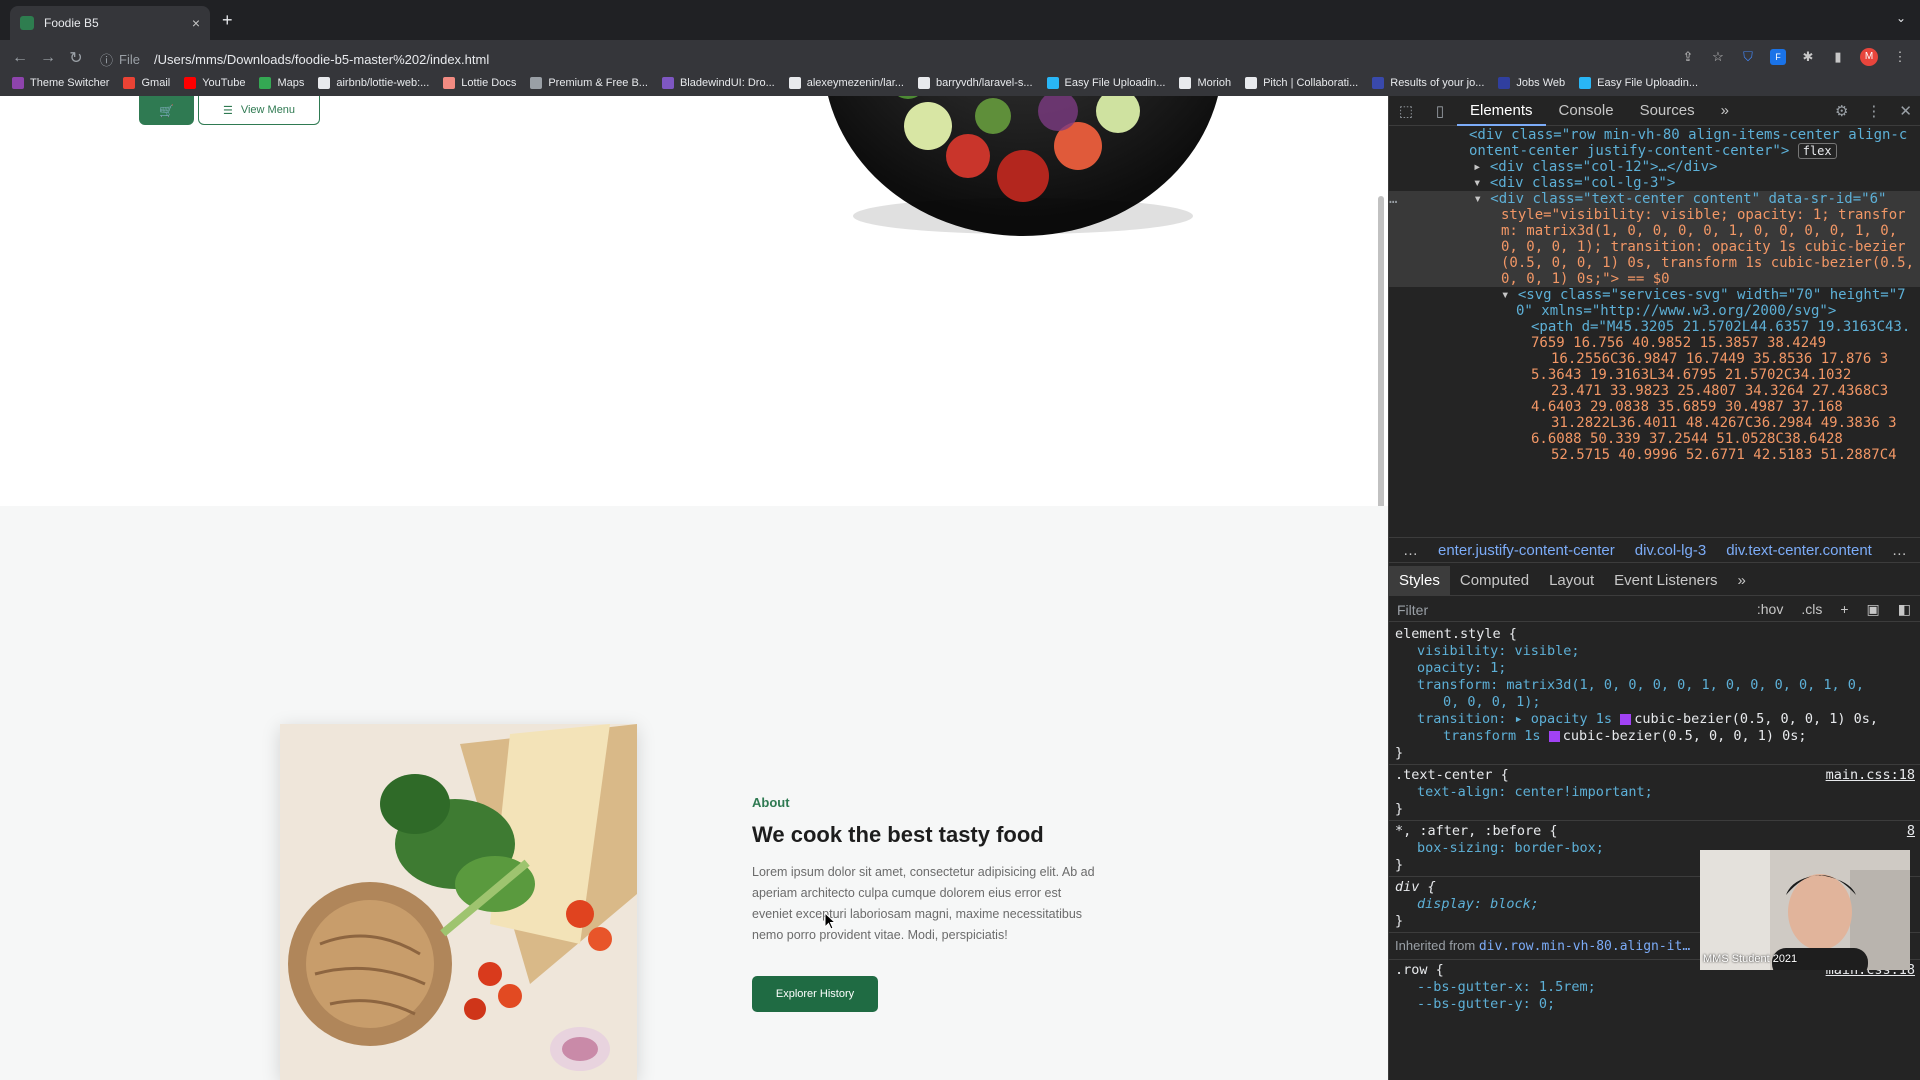 The height and width of the screenshot is (1080, 1920). What do you see at coordinates (259, 110) in the screenshot?
I see `view-menu-button: ☰ View Menu` at bounding box center [259, 110].